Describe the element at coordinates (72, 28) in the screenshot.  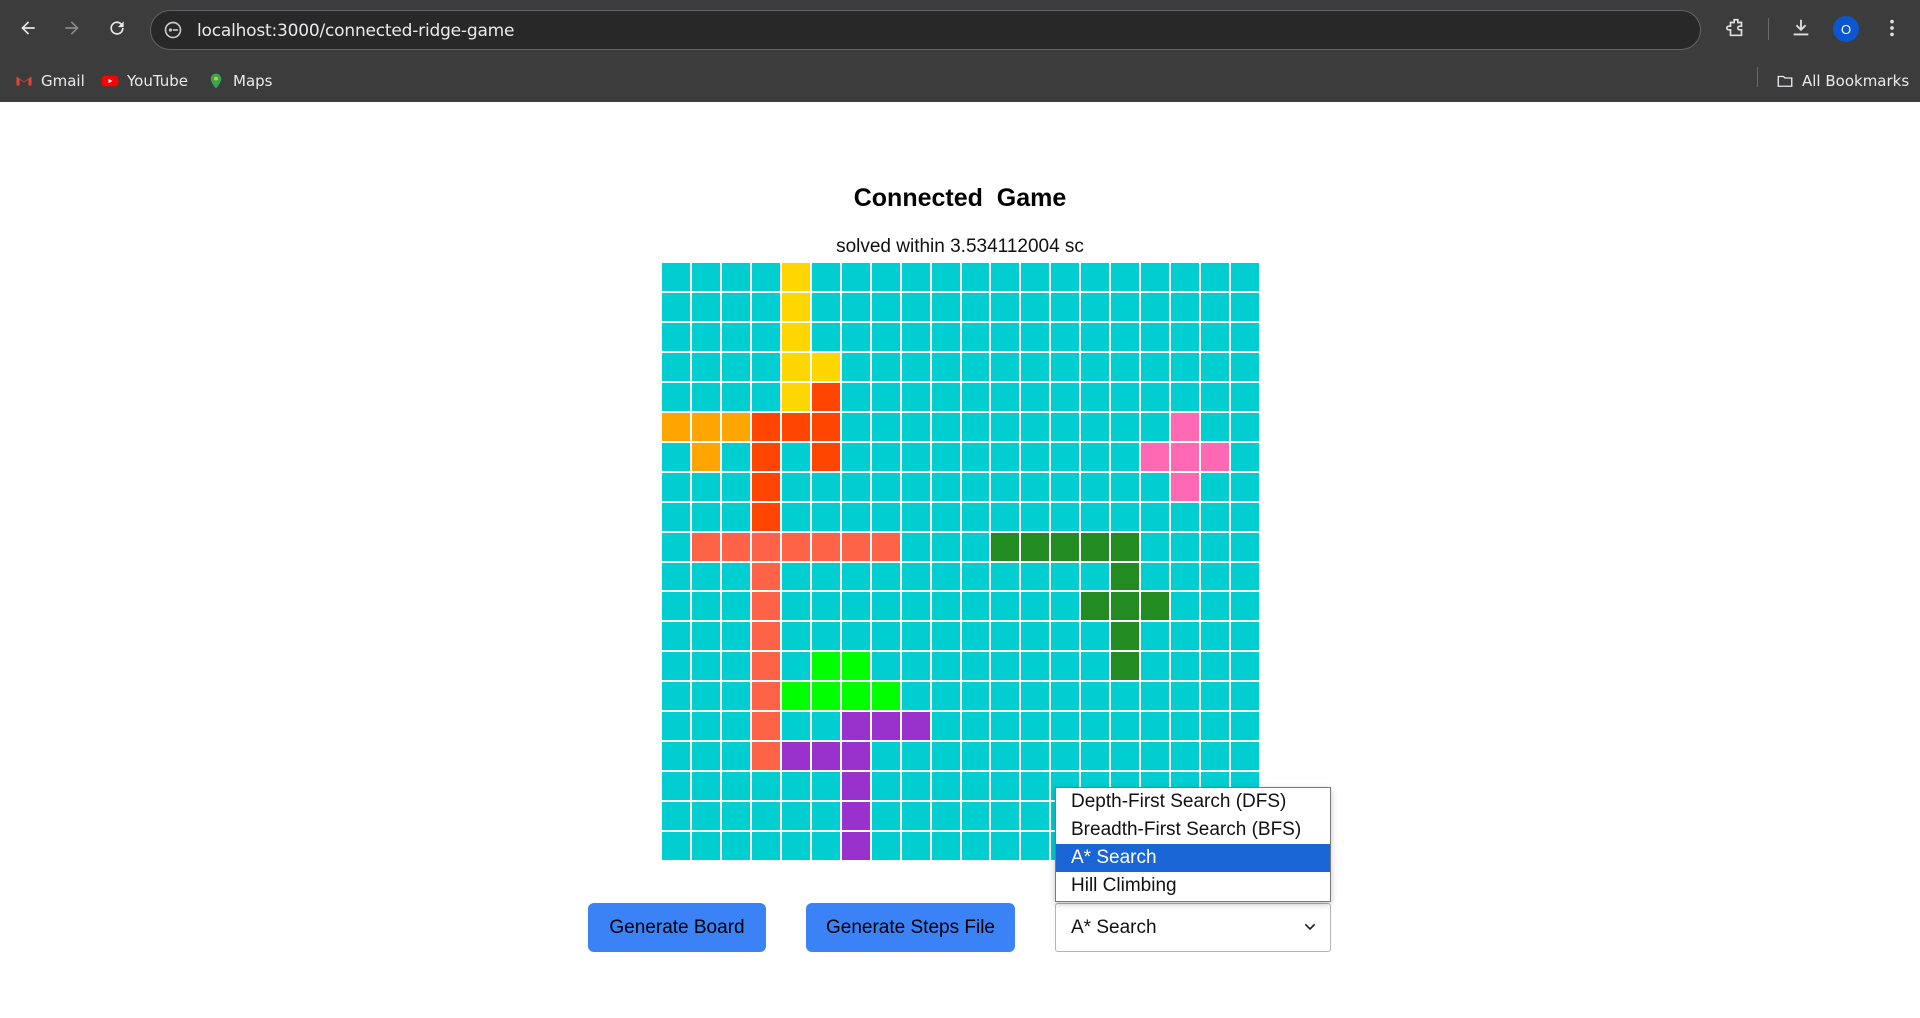
I see `forward-button` at that location.